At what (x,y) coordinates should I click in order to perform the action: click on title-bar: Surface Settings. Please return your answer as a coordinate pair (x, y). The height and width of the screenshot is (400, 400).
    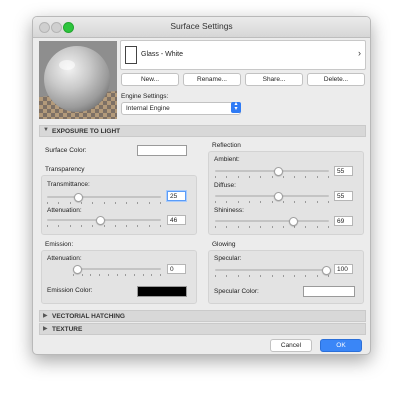
    Looking at the image, I should click on (201, 27).